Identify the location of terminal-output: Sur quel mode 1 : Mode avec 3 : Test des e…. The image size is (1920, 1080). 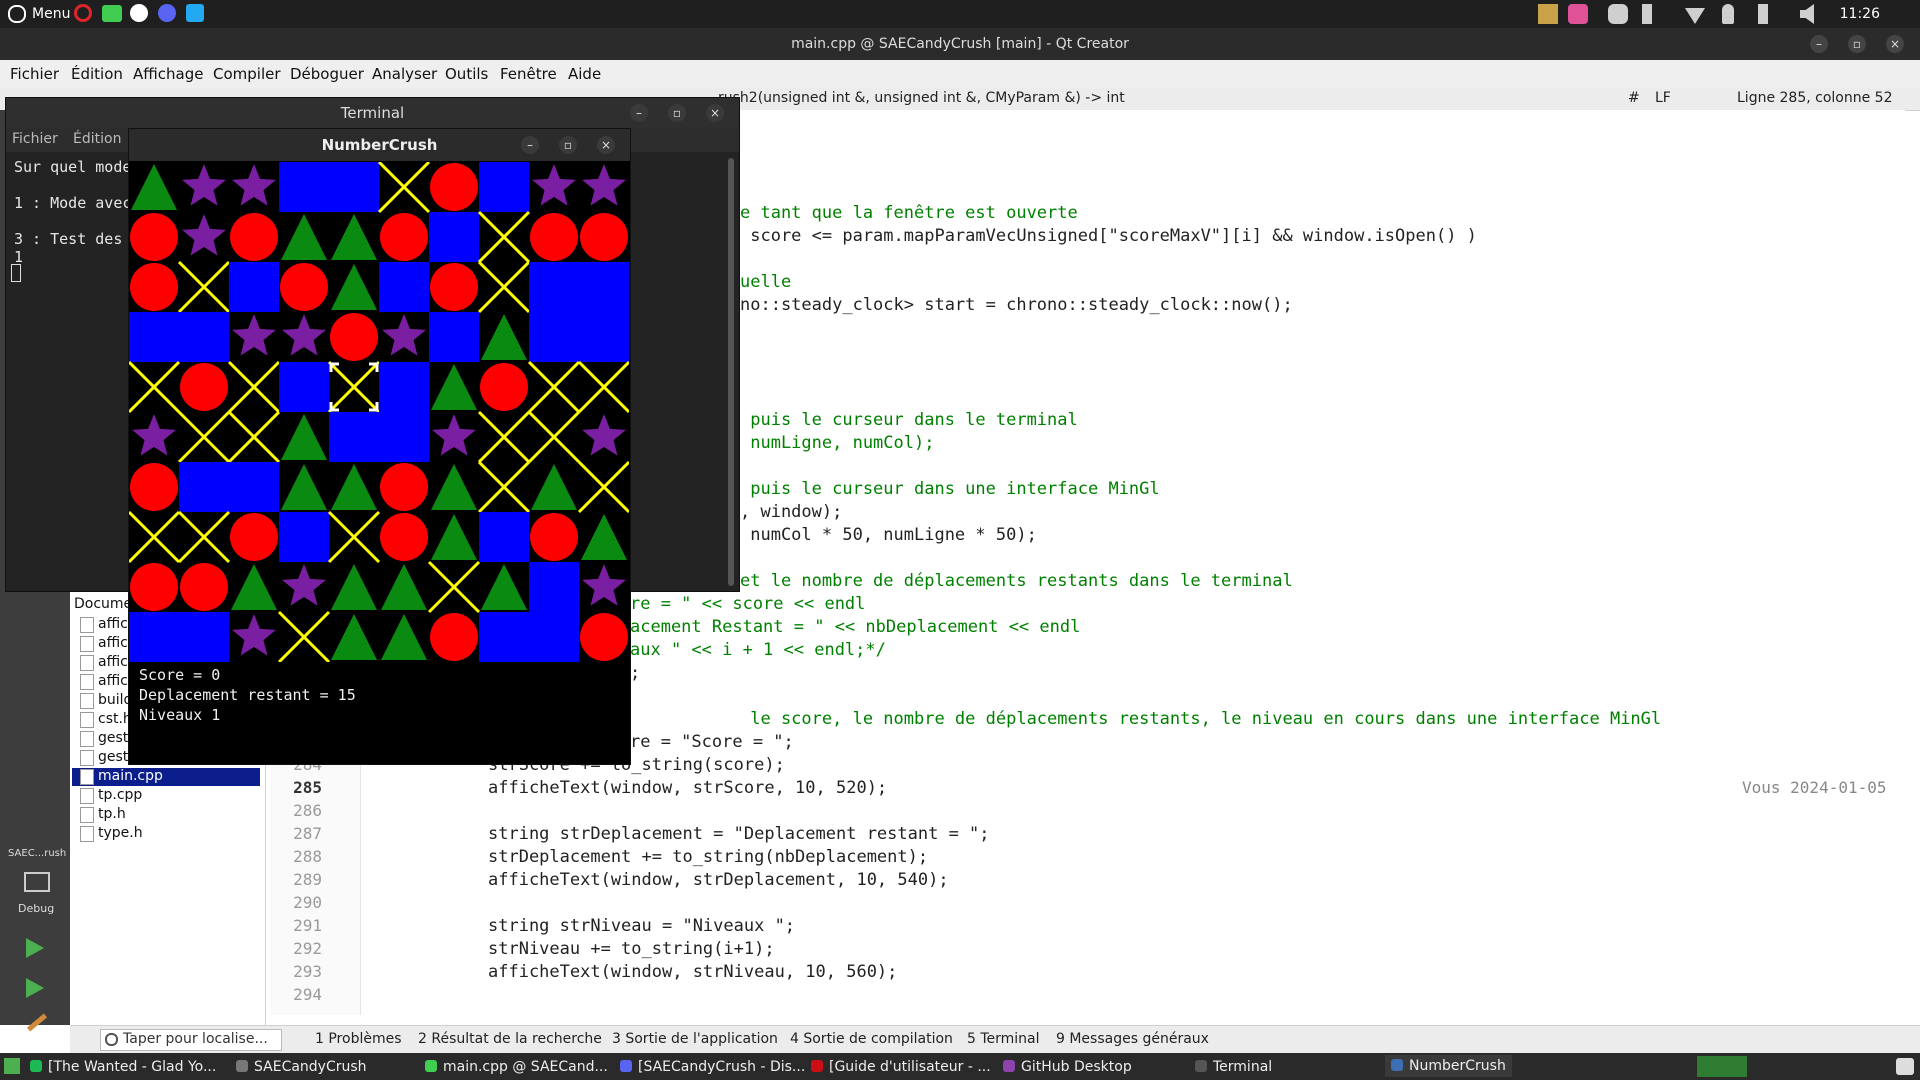
(77, 212).